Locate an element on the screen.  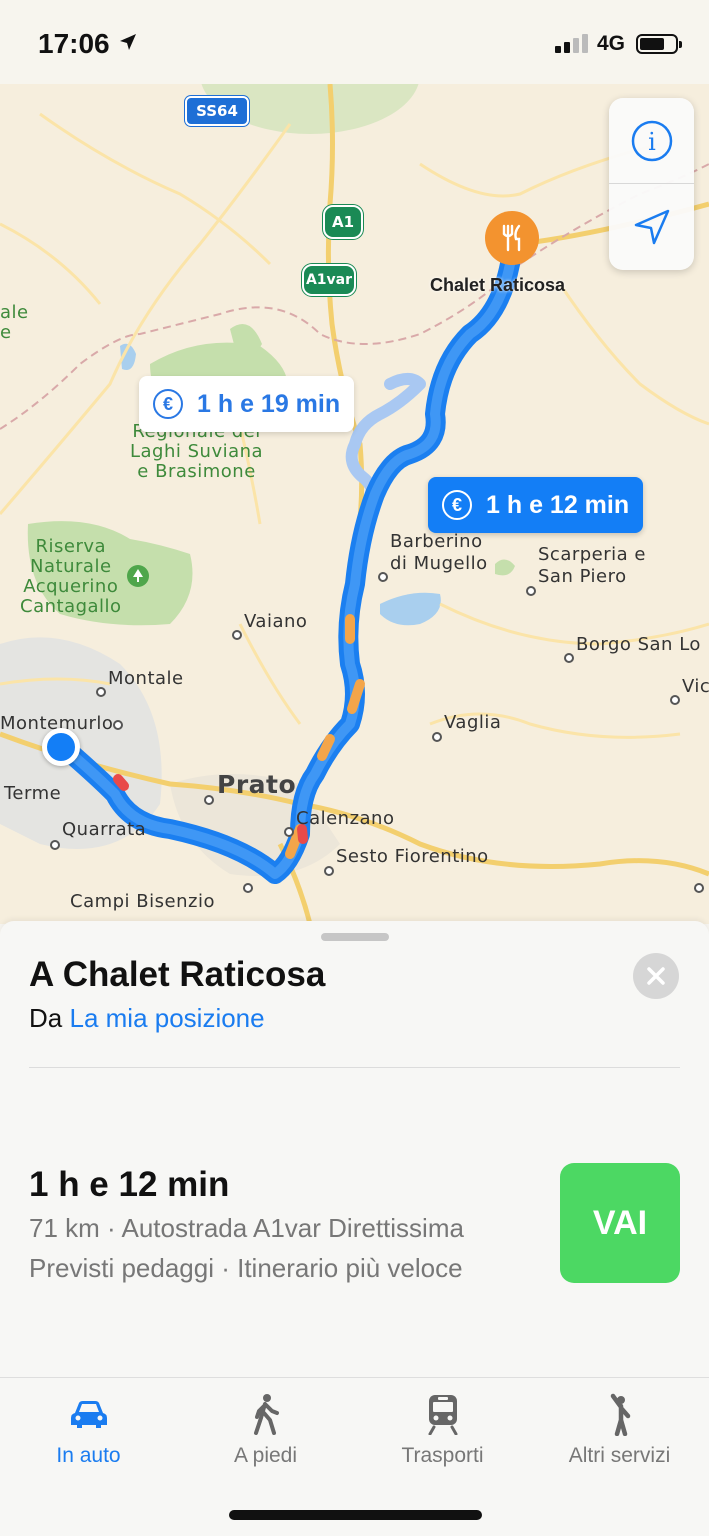
tab-transit: Trasporti is located at coordinates (442, 1435).